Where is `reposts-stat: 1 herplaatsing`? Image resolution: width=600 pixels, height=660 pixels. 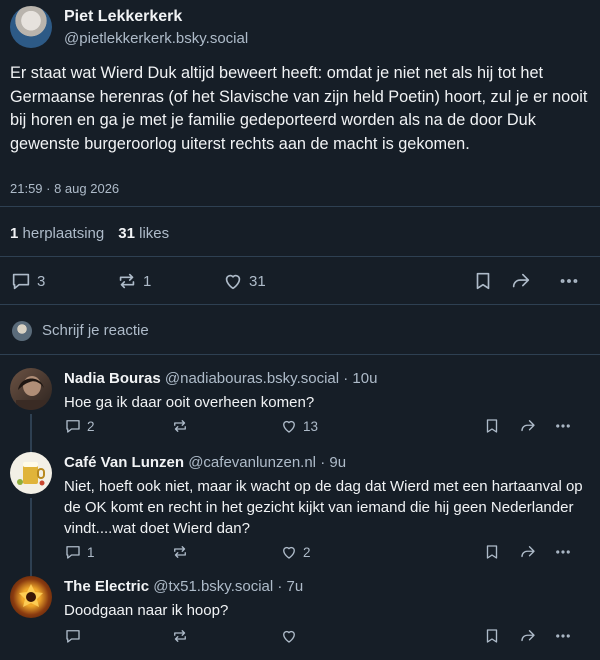 reposts-stat: 1 herplaatsing is located at coordinates (57, 233).